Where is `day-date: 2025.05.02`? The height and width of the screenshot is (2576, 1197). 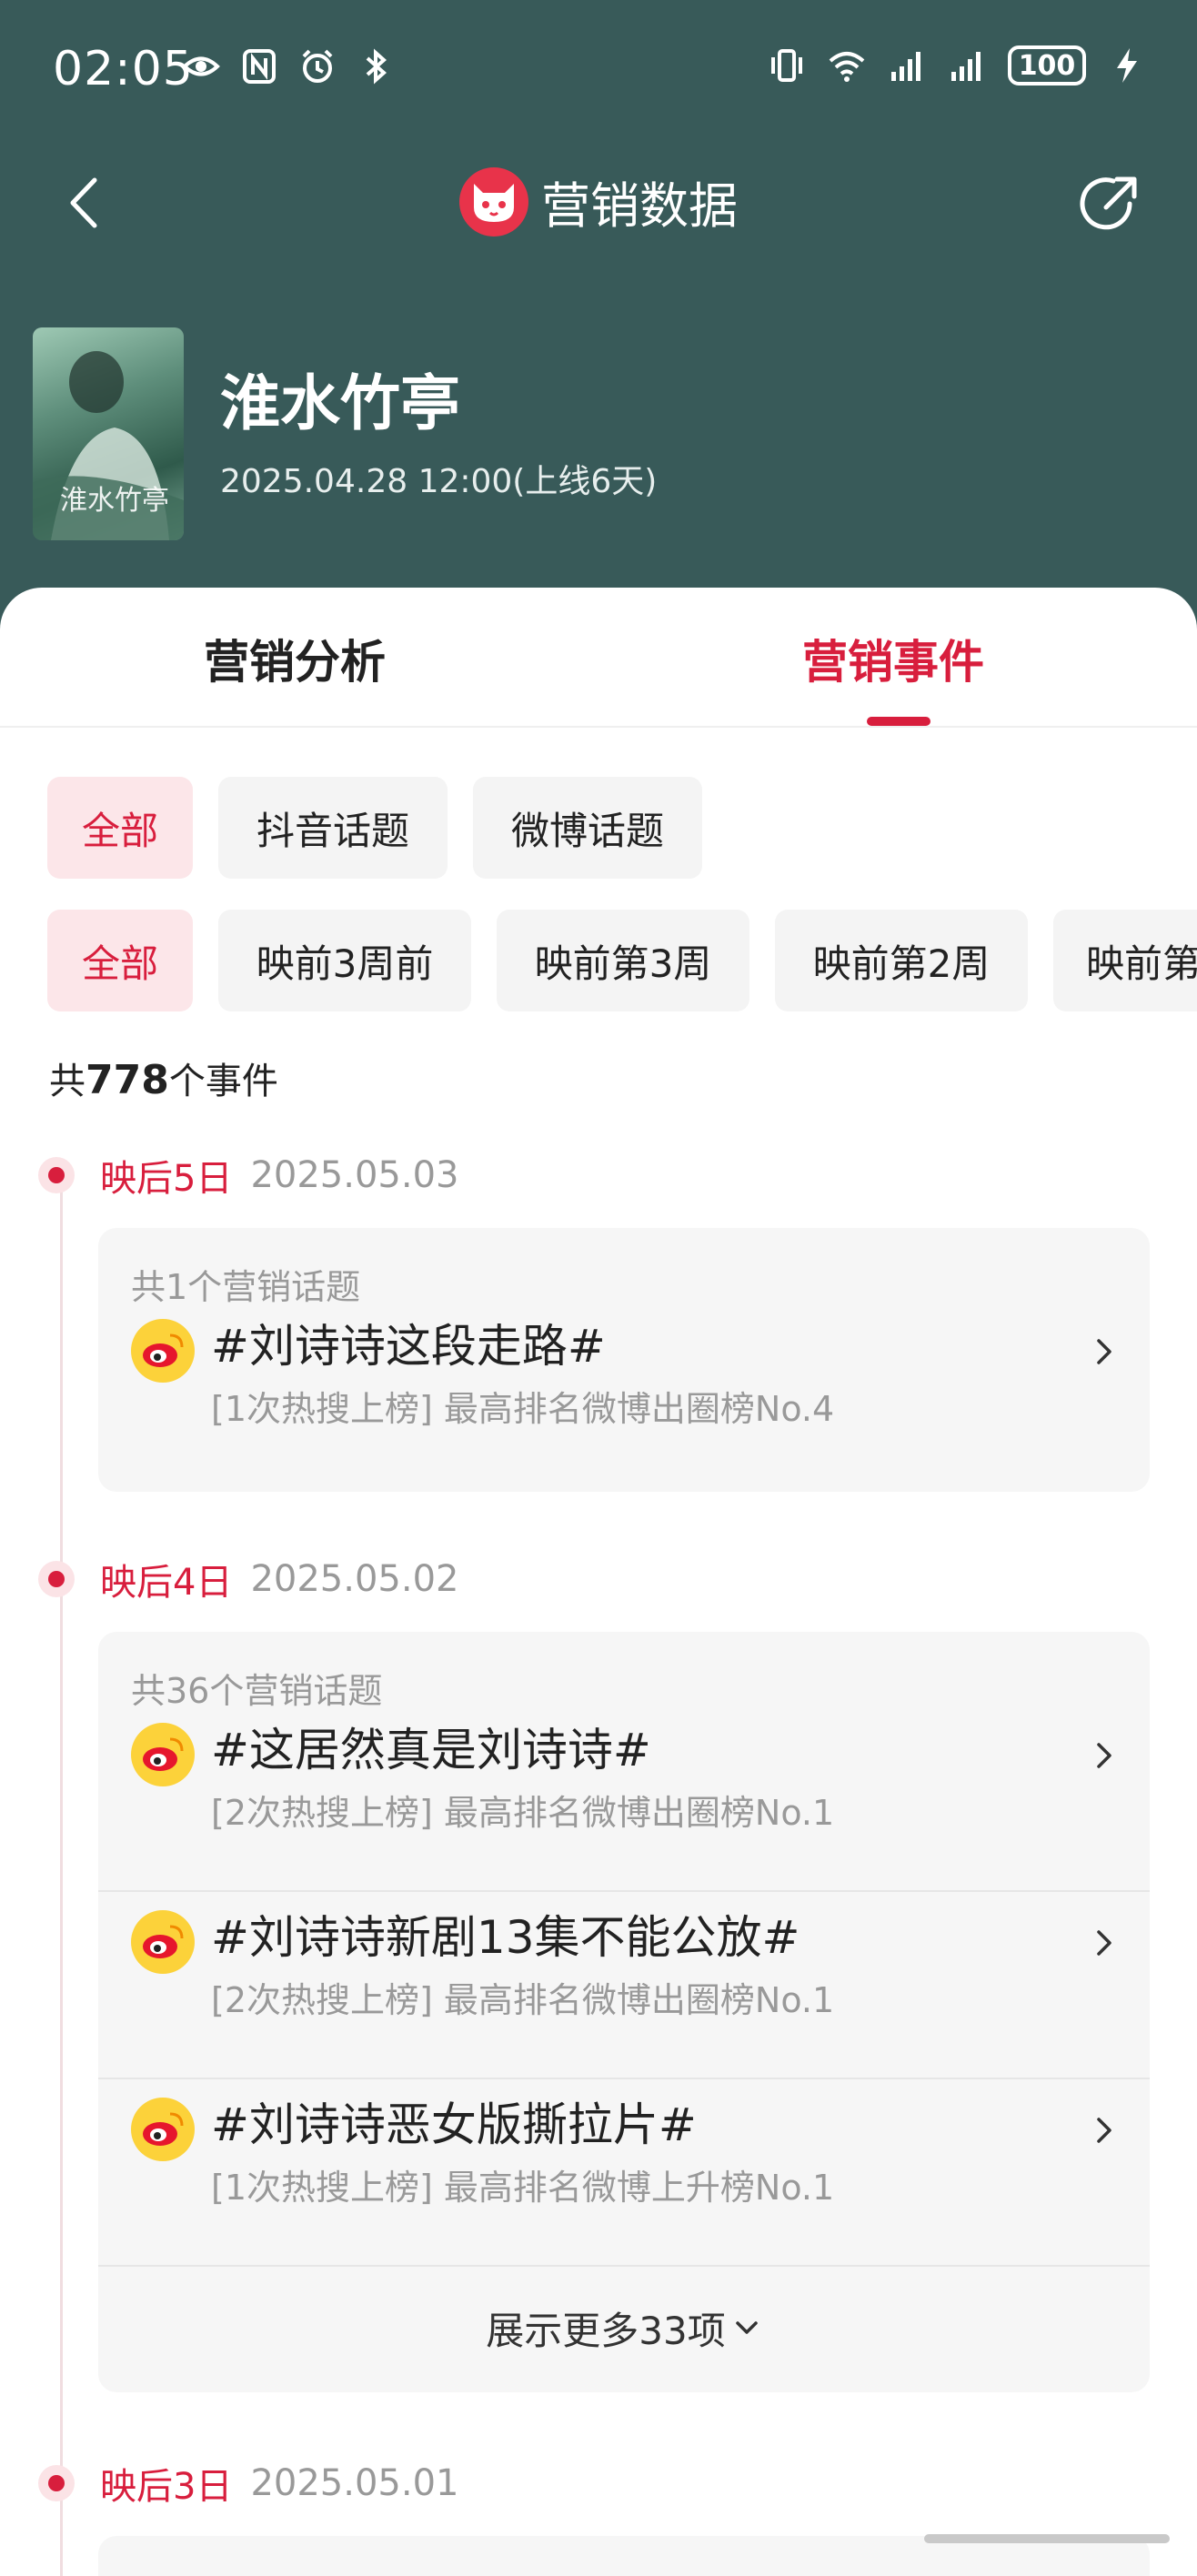 day-date: 2025.05.02 is located at coordinates (354, 1579).